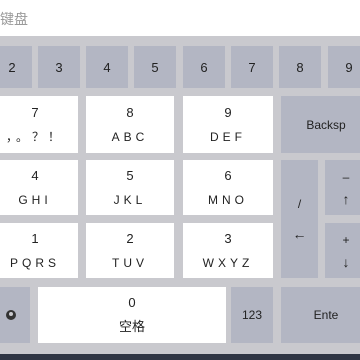 Image resolution: width=360 pixels, height=360 pixels. I want to click on key-7-letters: ，。？！, so click(34, 136).